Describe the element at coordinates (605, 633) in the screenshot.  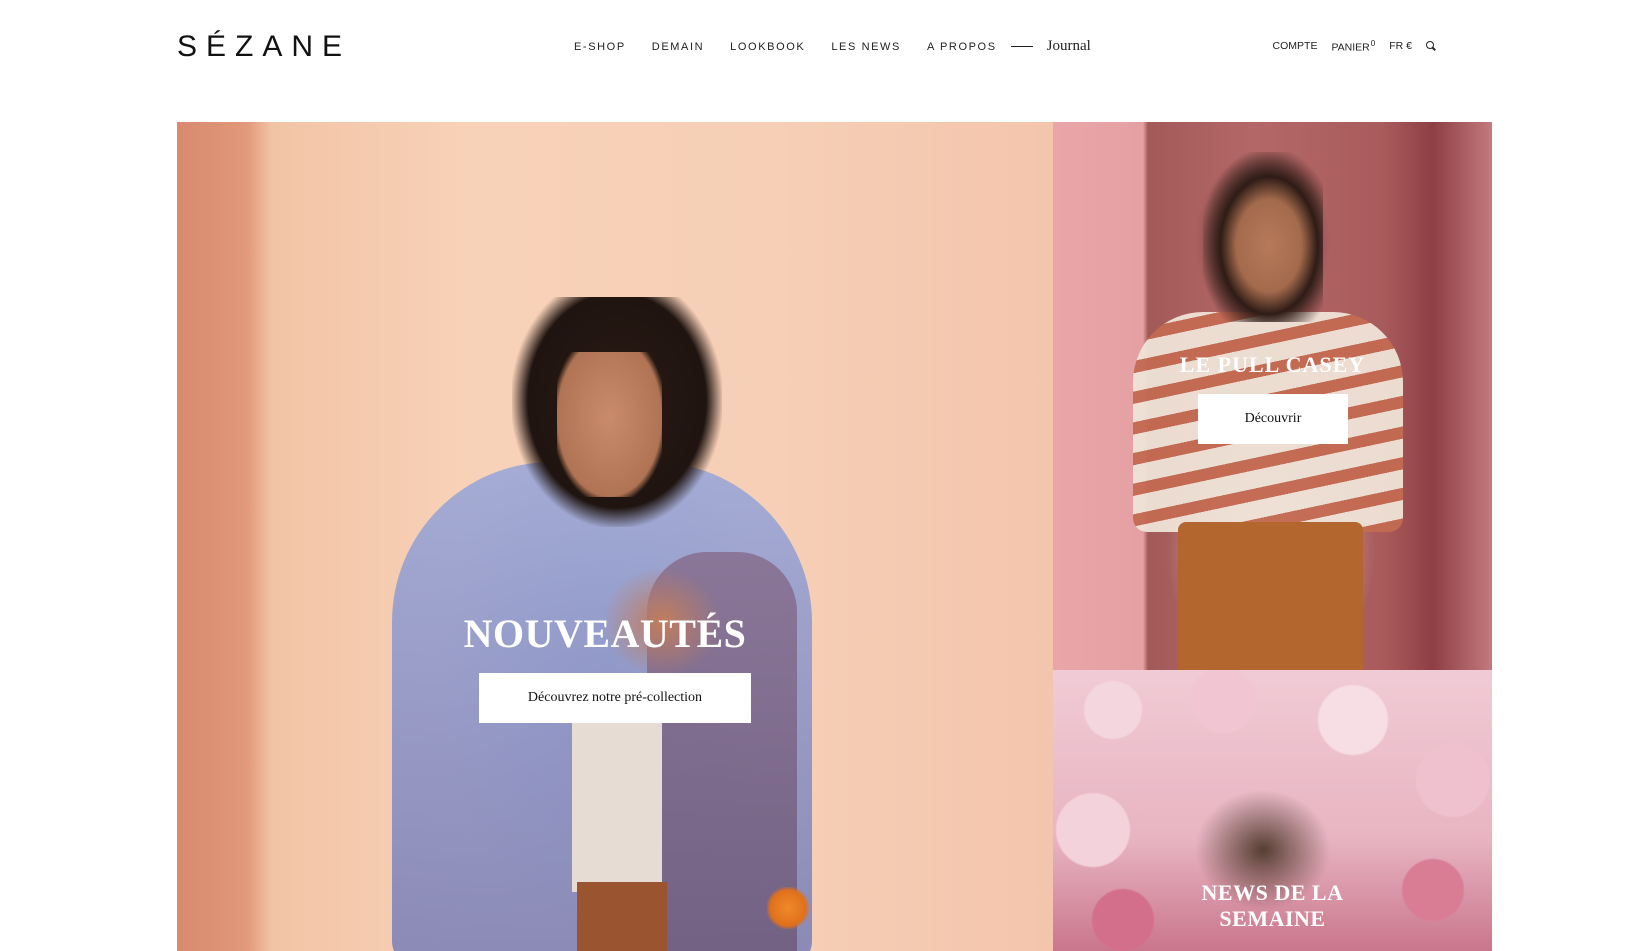
I see `hero-title: NOUVEAUTÉS` at that location.